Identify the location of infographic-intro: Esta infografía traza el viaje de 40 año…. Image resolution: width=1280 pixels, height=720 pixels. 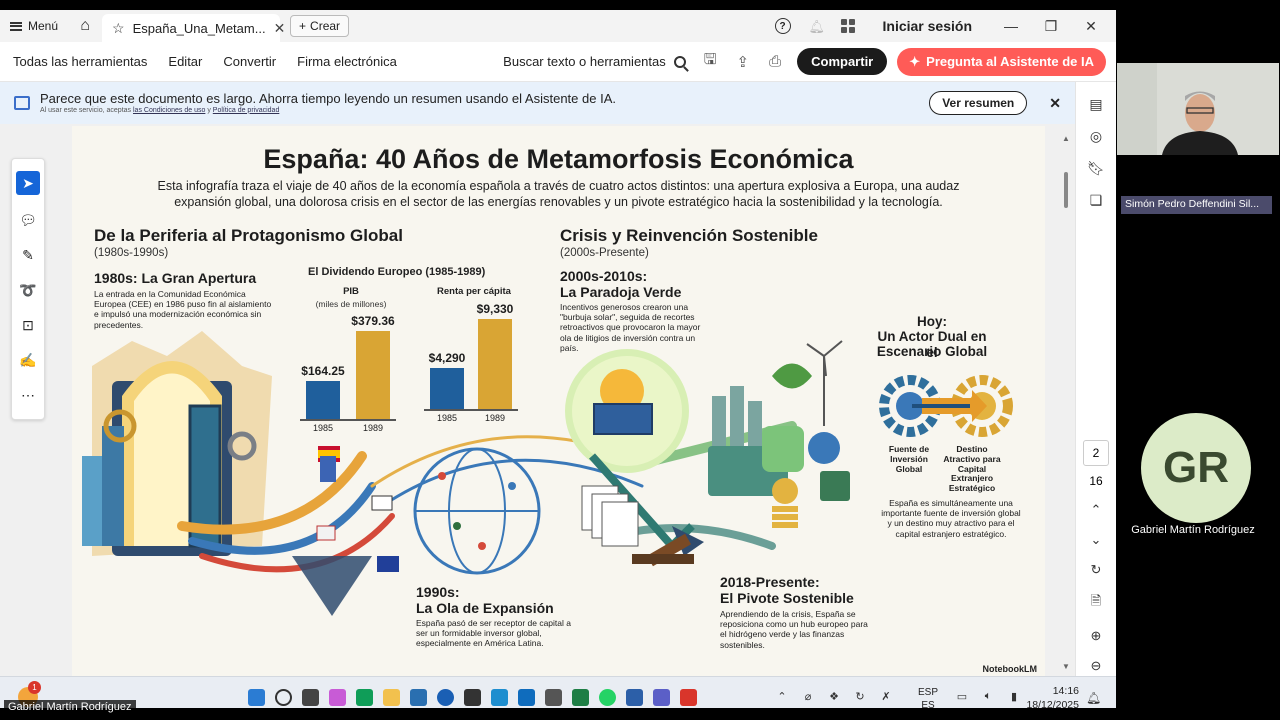
(558, 194).